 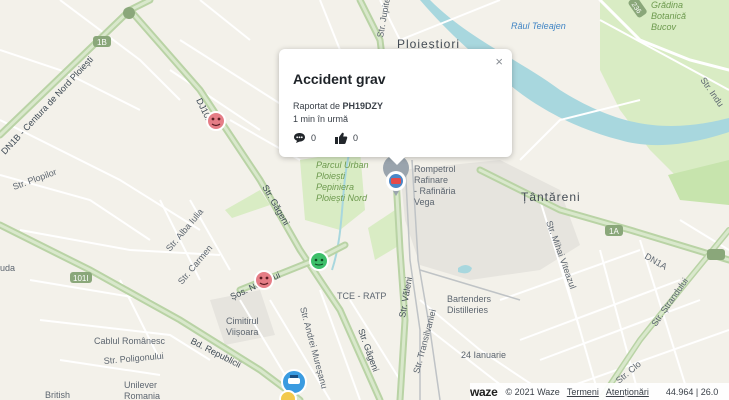 What do you see at coordinates (583, 392) in the screenshot?
I see `terms-link: Termeni` at bounding box center [583, 392].